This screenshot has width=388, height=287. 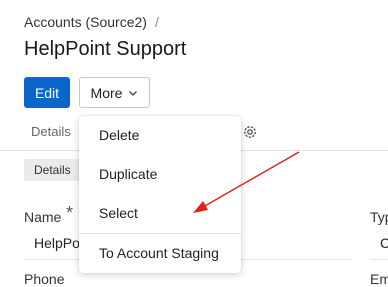 I want to click on gear-icon, so click(x=250, y=132).